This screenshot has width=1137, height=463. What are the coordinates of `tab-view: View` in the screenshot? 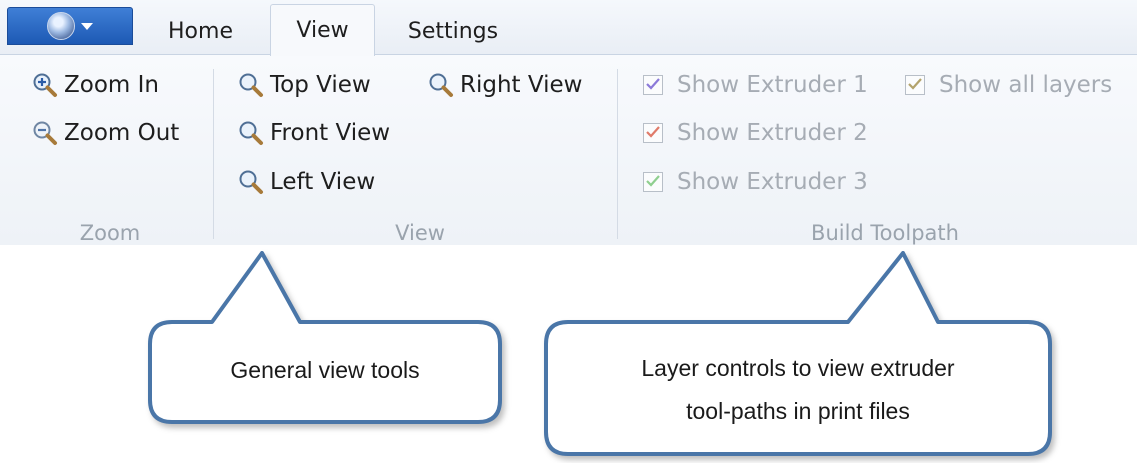 It's located at (322, 30).